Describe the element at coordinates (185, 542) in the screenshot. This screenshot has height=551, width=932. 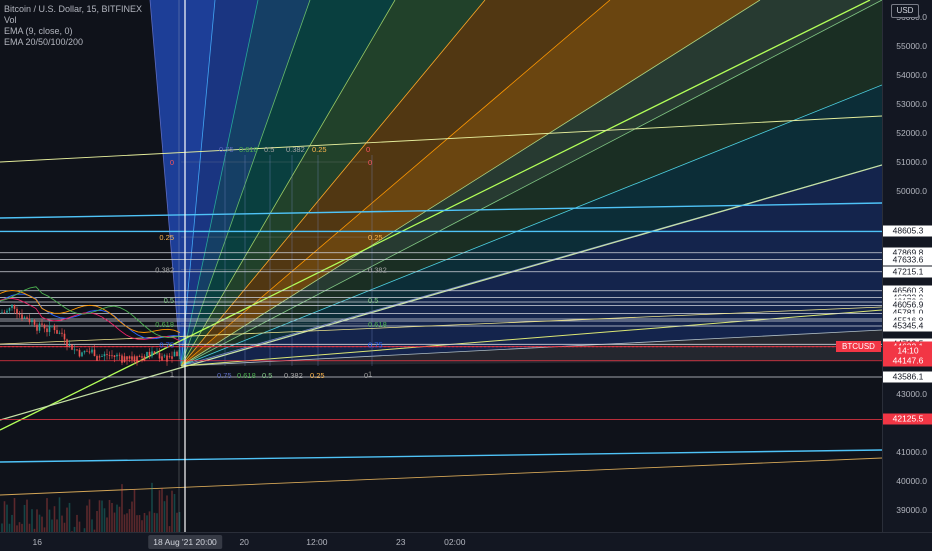
I see `crosshair-date-label: 18 Aug '21 20:00` at that location.